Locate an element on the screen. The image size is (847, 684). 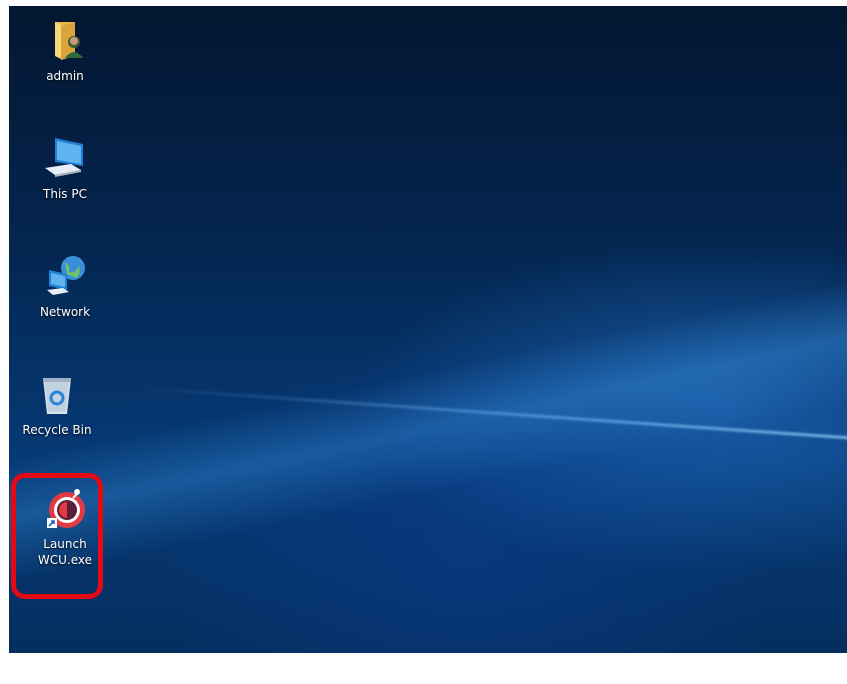
desktop-icon-label: Network is located at coordinates (65, 312).